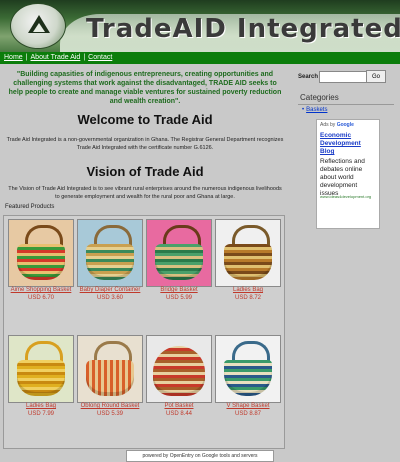 This screenshot has width=400, height=462. I want to click on trade-aid-logo-icon, so click(38, 26).